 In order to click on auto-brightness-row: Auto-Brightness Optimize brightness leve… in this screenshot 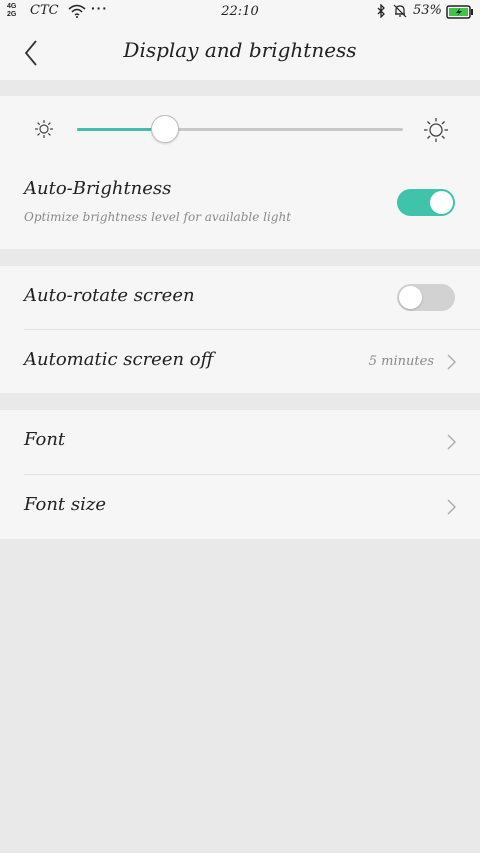, I will do `click(240, 205)`.